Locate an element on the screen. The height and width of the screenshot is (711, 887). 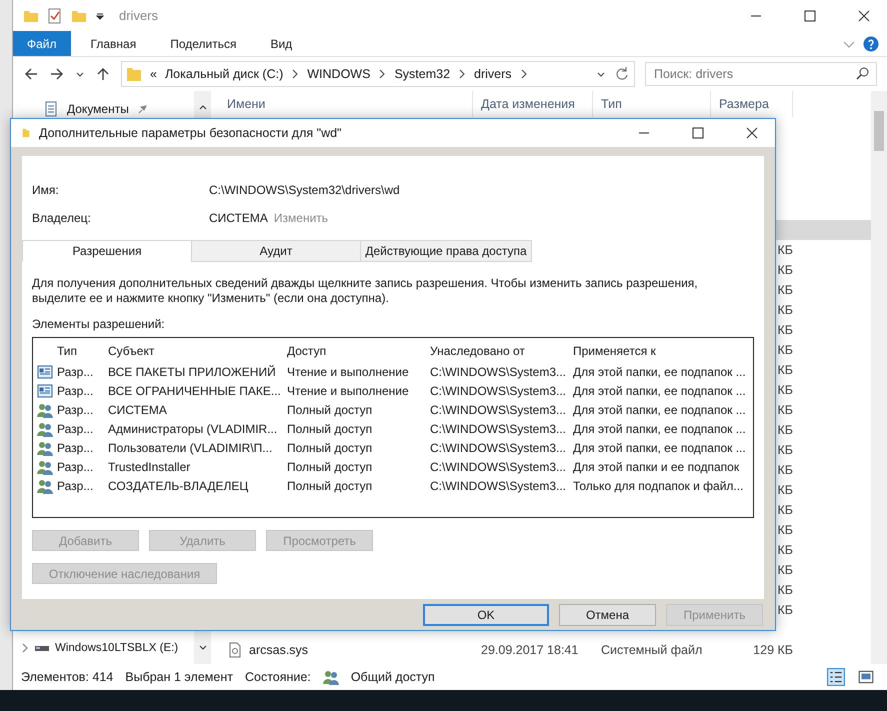
entry-subject: СИСТЕМА is located at coordinates (138, 409).